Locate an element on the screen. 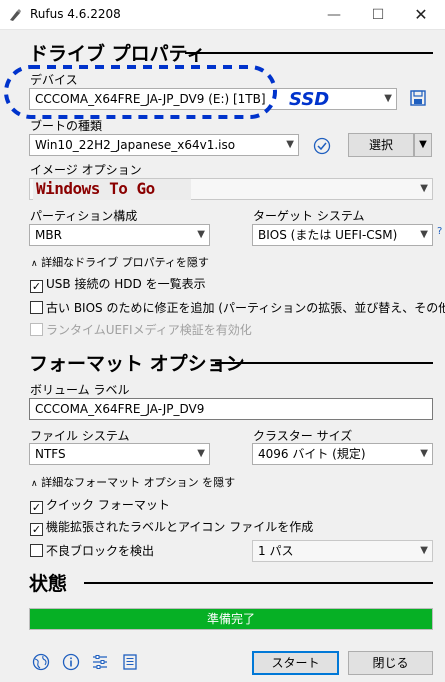 The height and width of the screenshot is (682, 445). target-system-value: BIOS (または UEFI-CSM) is located at coordinates (328, 235).